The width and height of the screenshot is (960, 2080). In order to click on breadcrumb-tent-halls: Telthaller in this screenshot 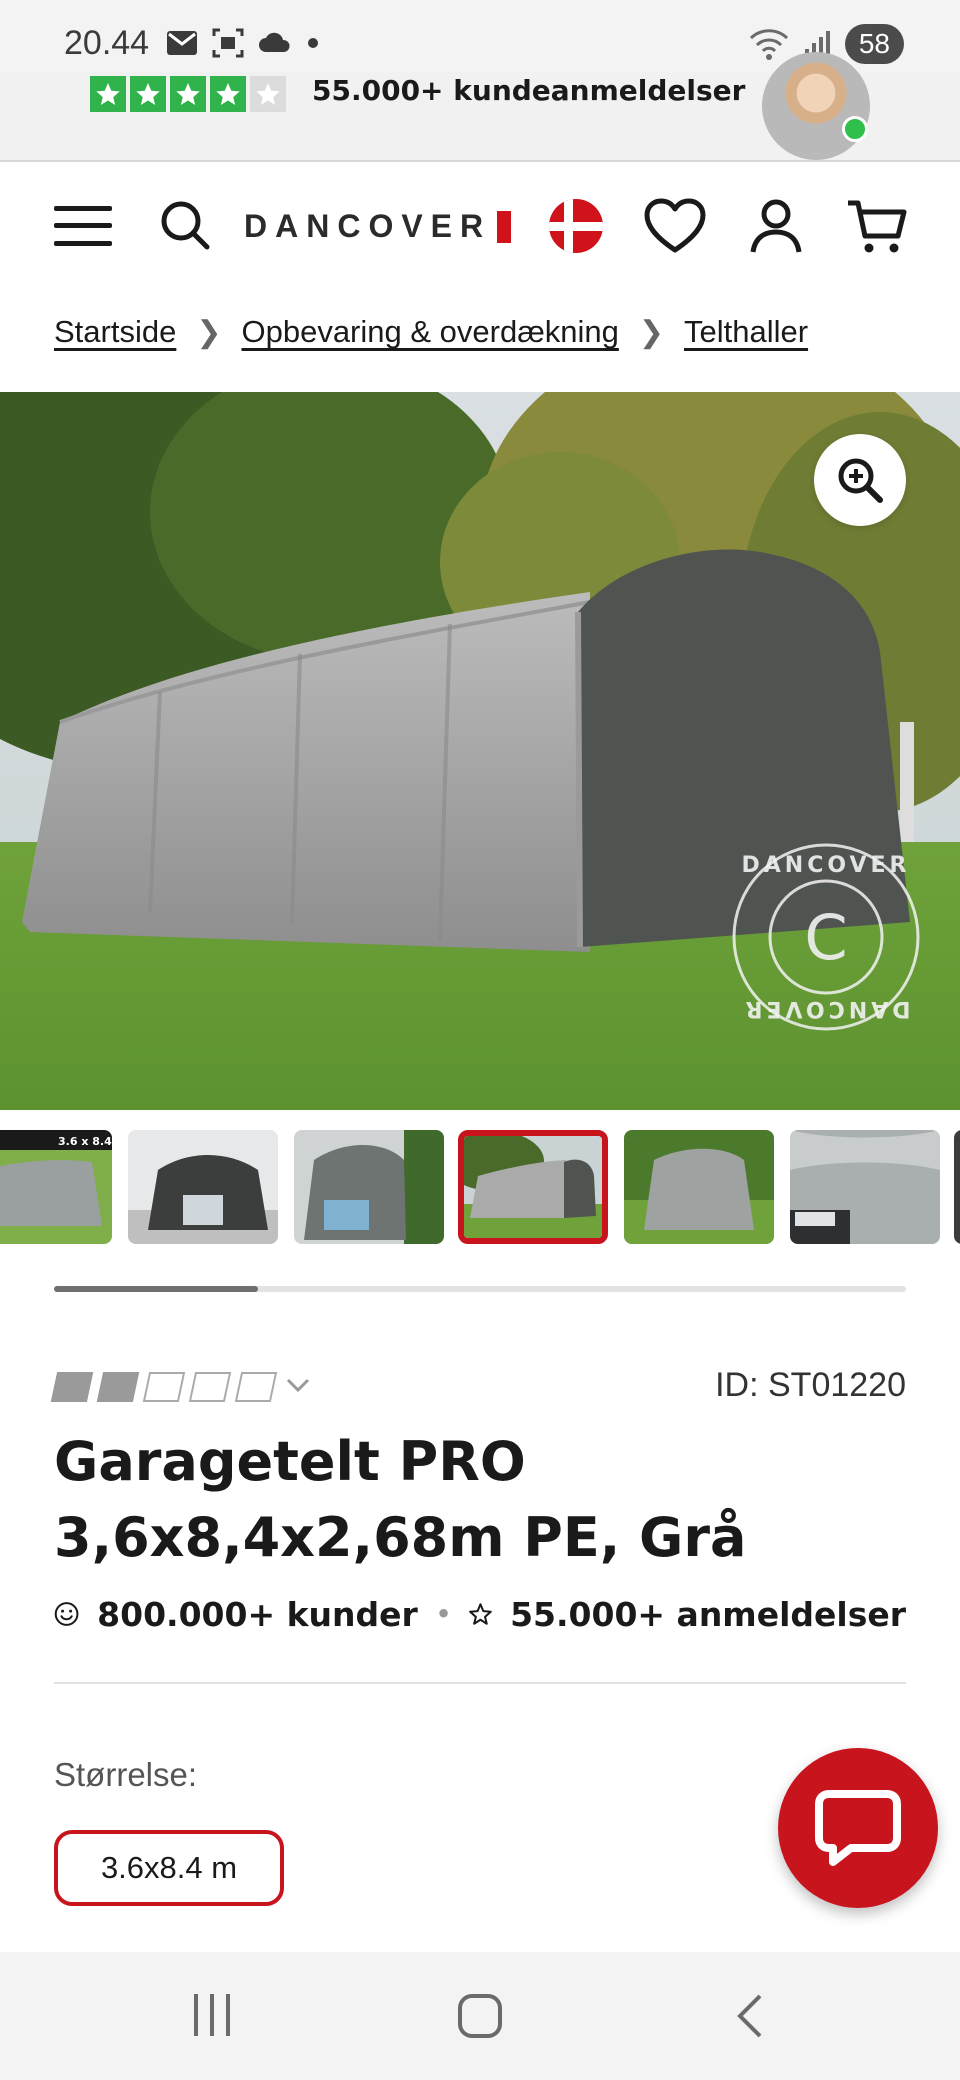, I will do `click(746, 332)`.